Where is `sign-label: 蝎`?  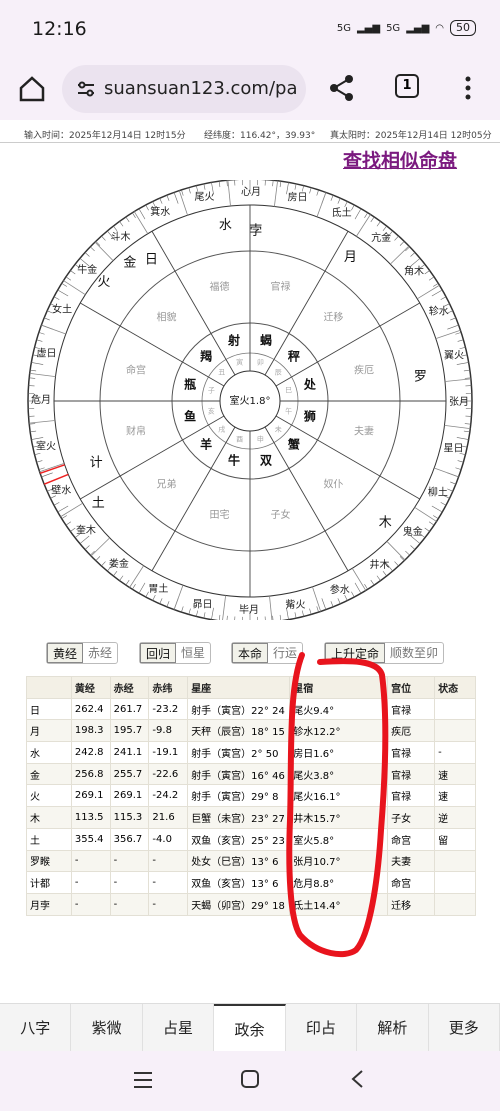 sign-label: 蝎 is located at coordinates (266, 340).